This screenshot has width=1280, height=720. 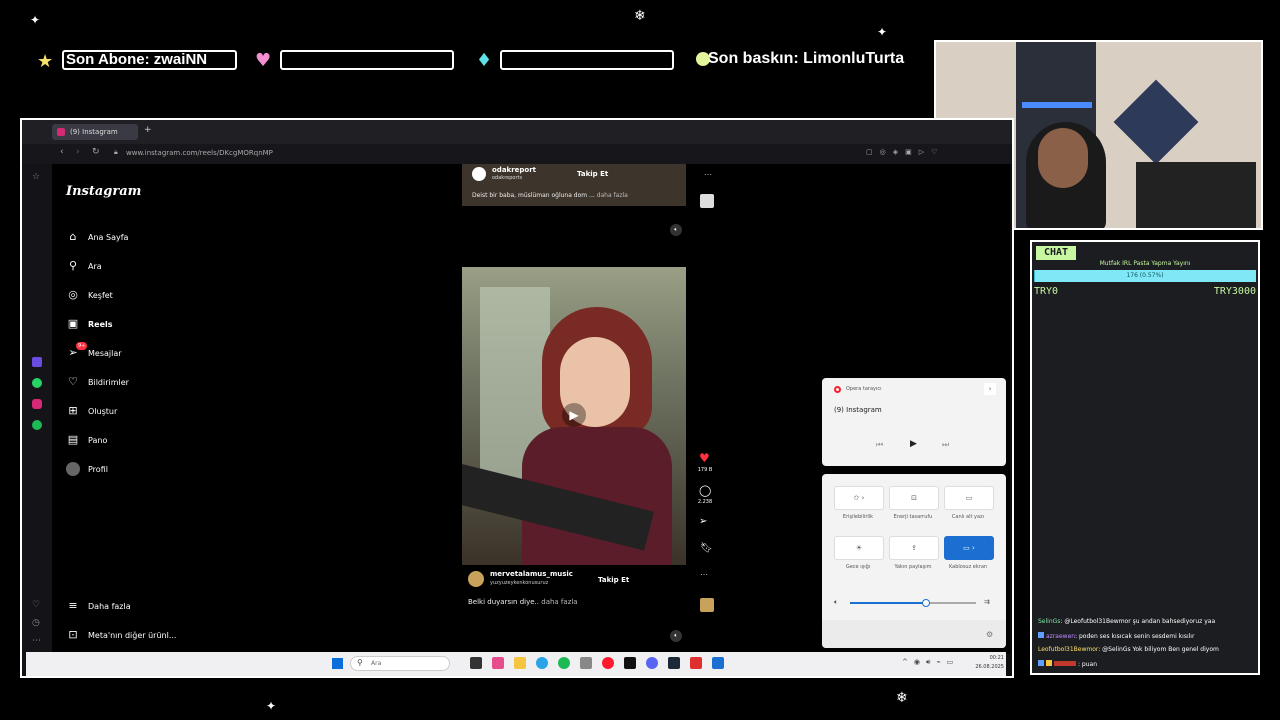 I want to click on windows-start-icon, so click(x=337, y=663).